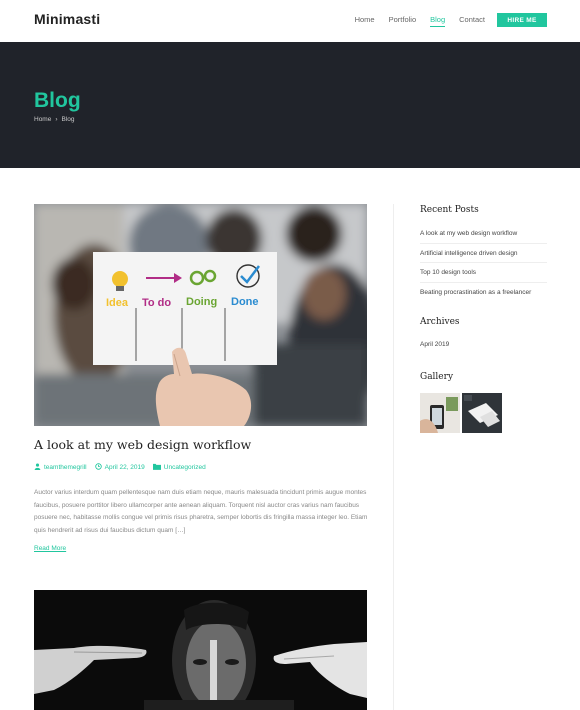 This screenshot has height=710, width=580. I want to click on post-category-text: Uncategorized, so click(185, 467).